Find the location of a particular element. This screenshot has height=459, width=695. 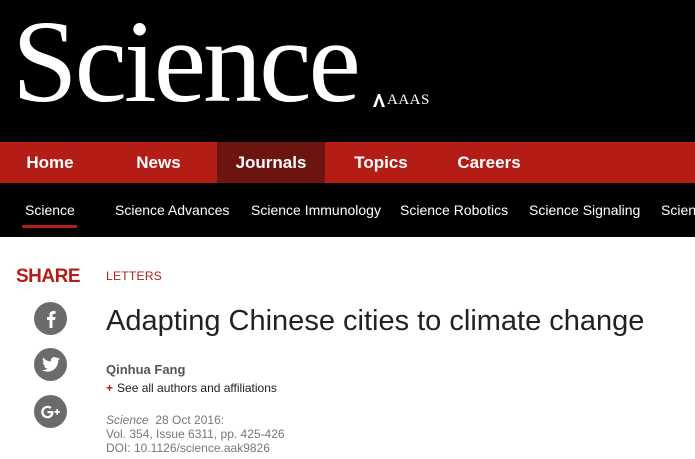

subnav-science: Science is located at coordinates (50, 210).